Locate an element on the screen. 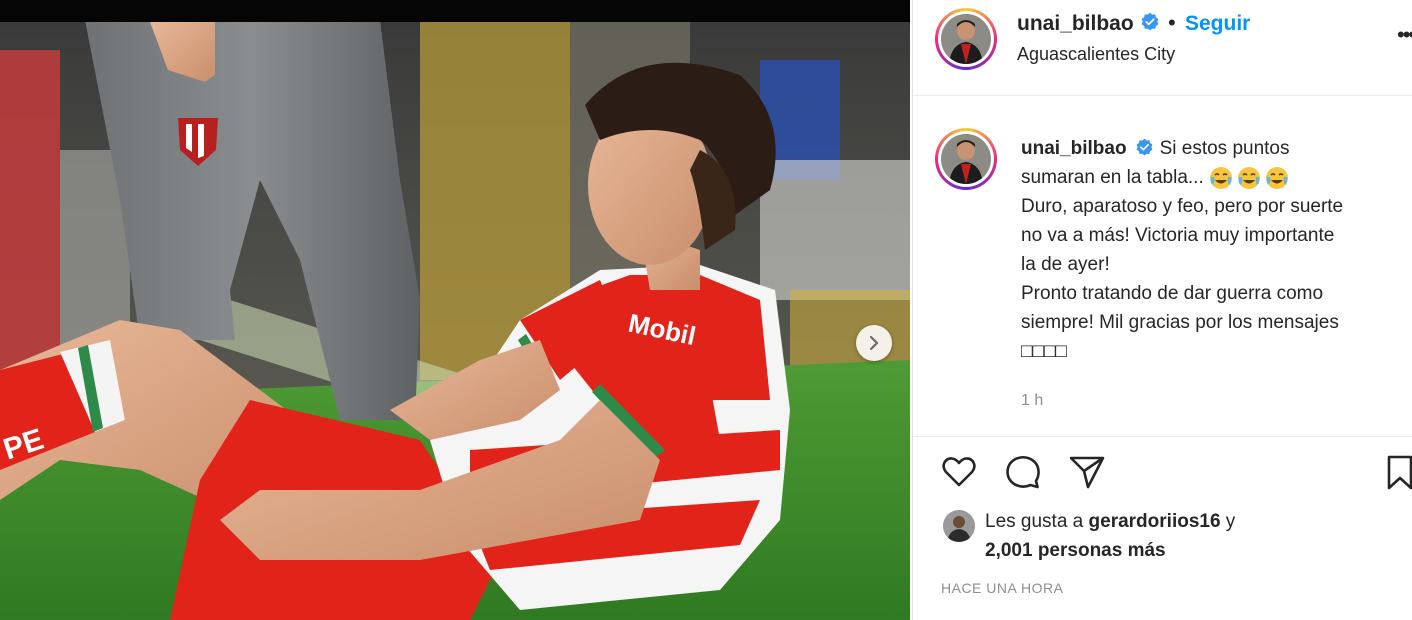 The width and height of the screenshot is (1412, 620). post-location: Aguascalientes City is located at coordinates (1096, 54).